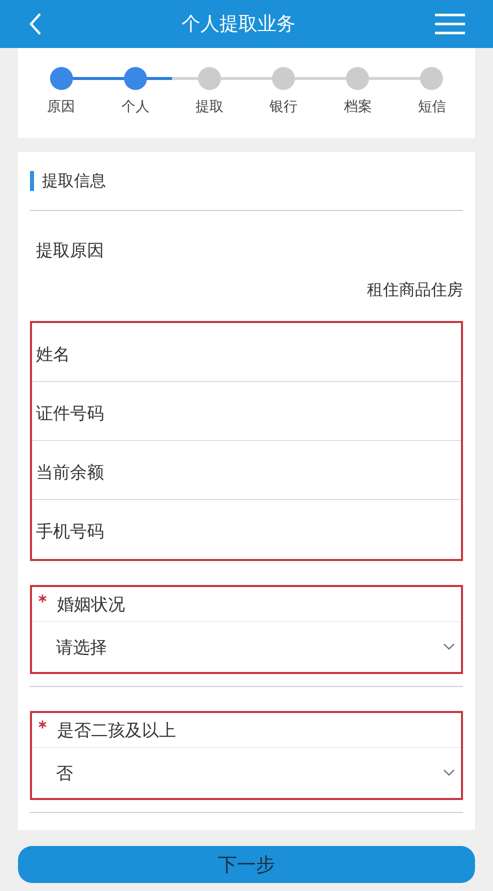 This screenshot has width=493, height=891. I want to click on step-label: 原因, so click(61, 107).